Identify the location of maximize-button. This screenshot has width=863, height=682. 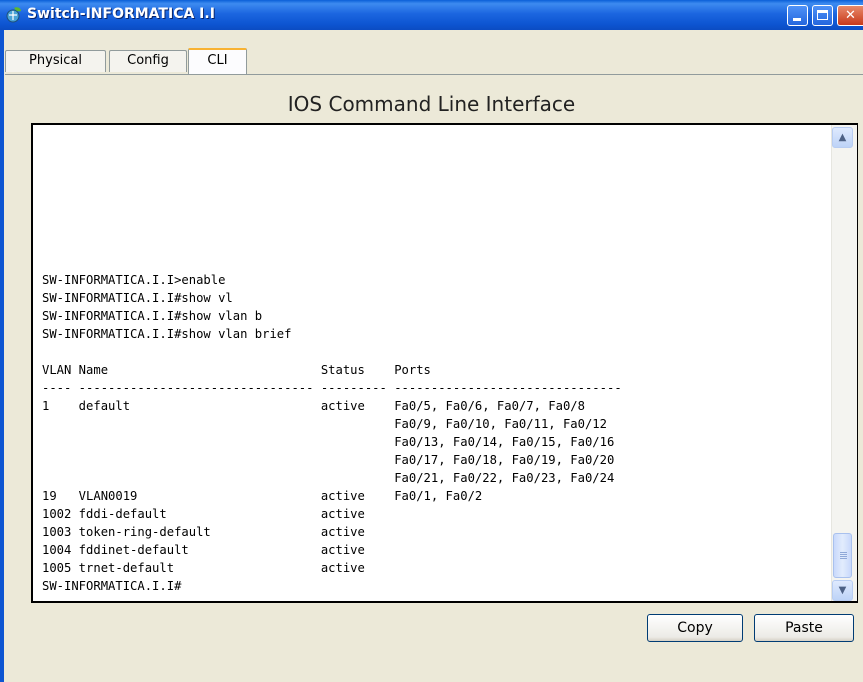
(822, 15).